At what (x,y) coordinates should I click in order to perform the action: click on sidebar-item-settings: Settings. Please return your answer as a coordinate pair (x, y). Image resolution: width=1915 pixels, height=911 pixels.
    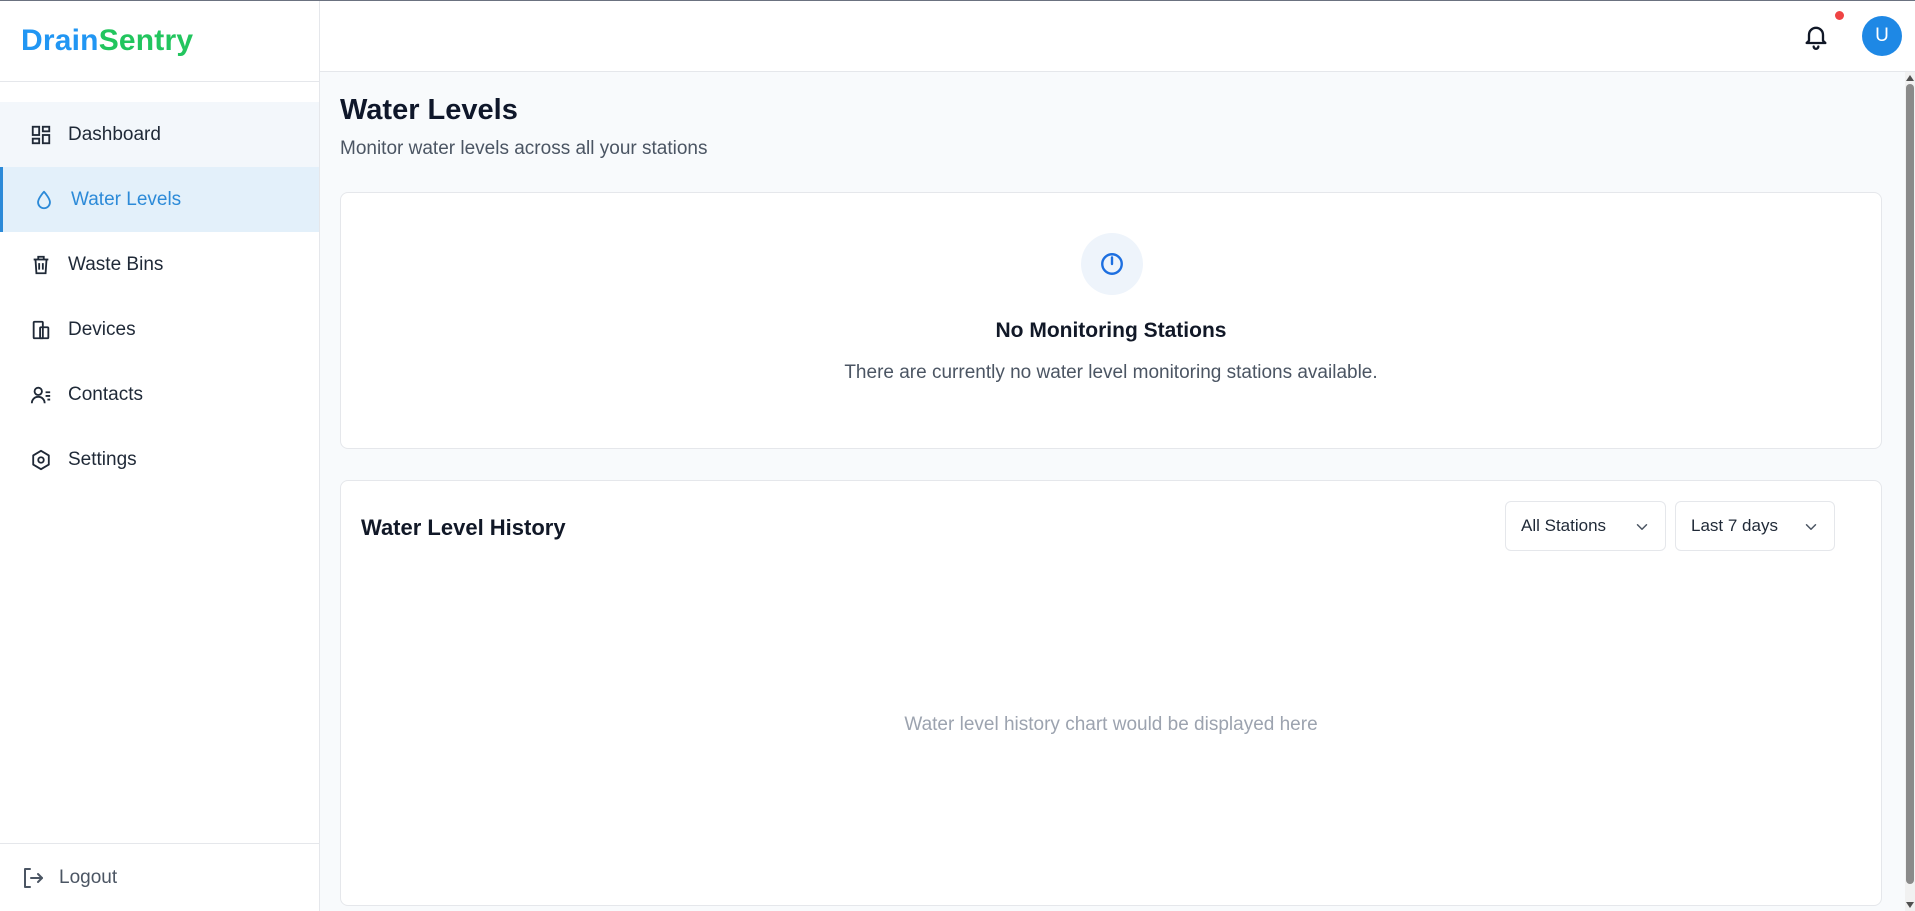
    Looking at the image, I should click on (159, 459).